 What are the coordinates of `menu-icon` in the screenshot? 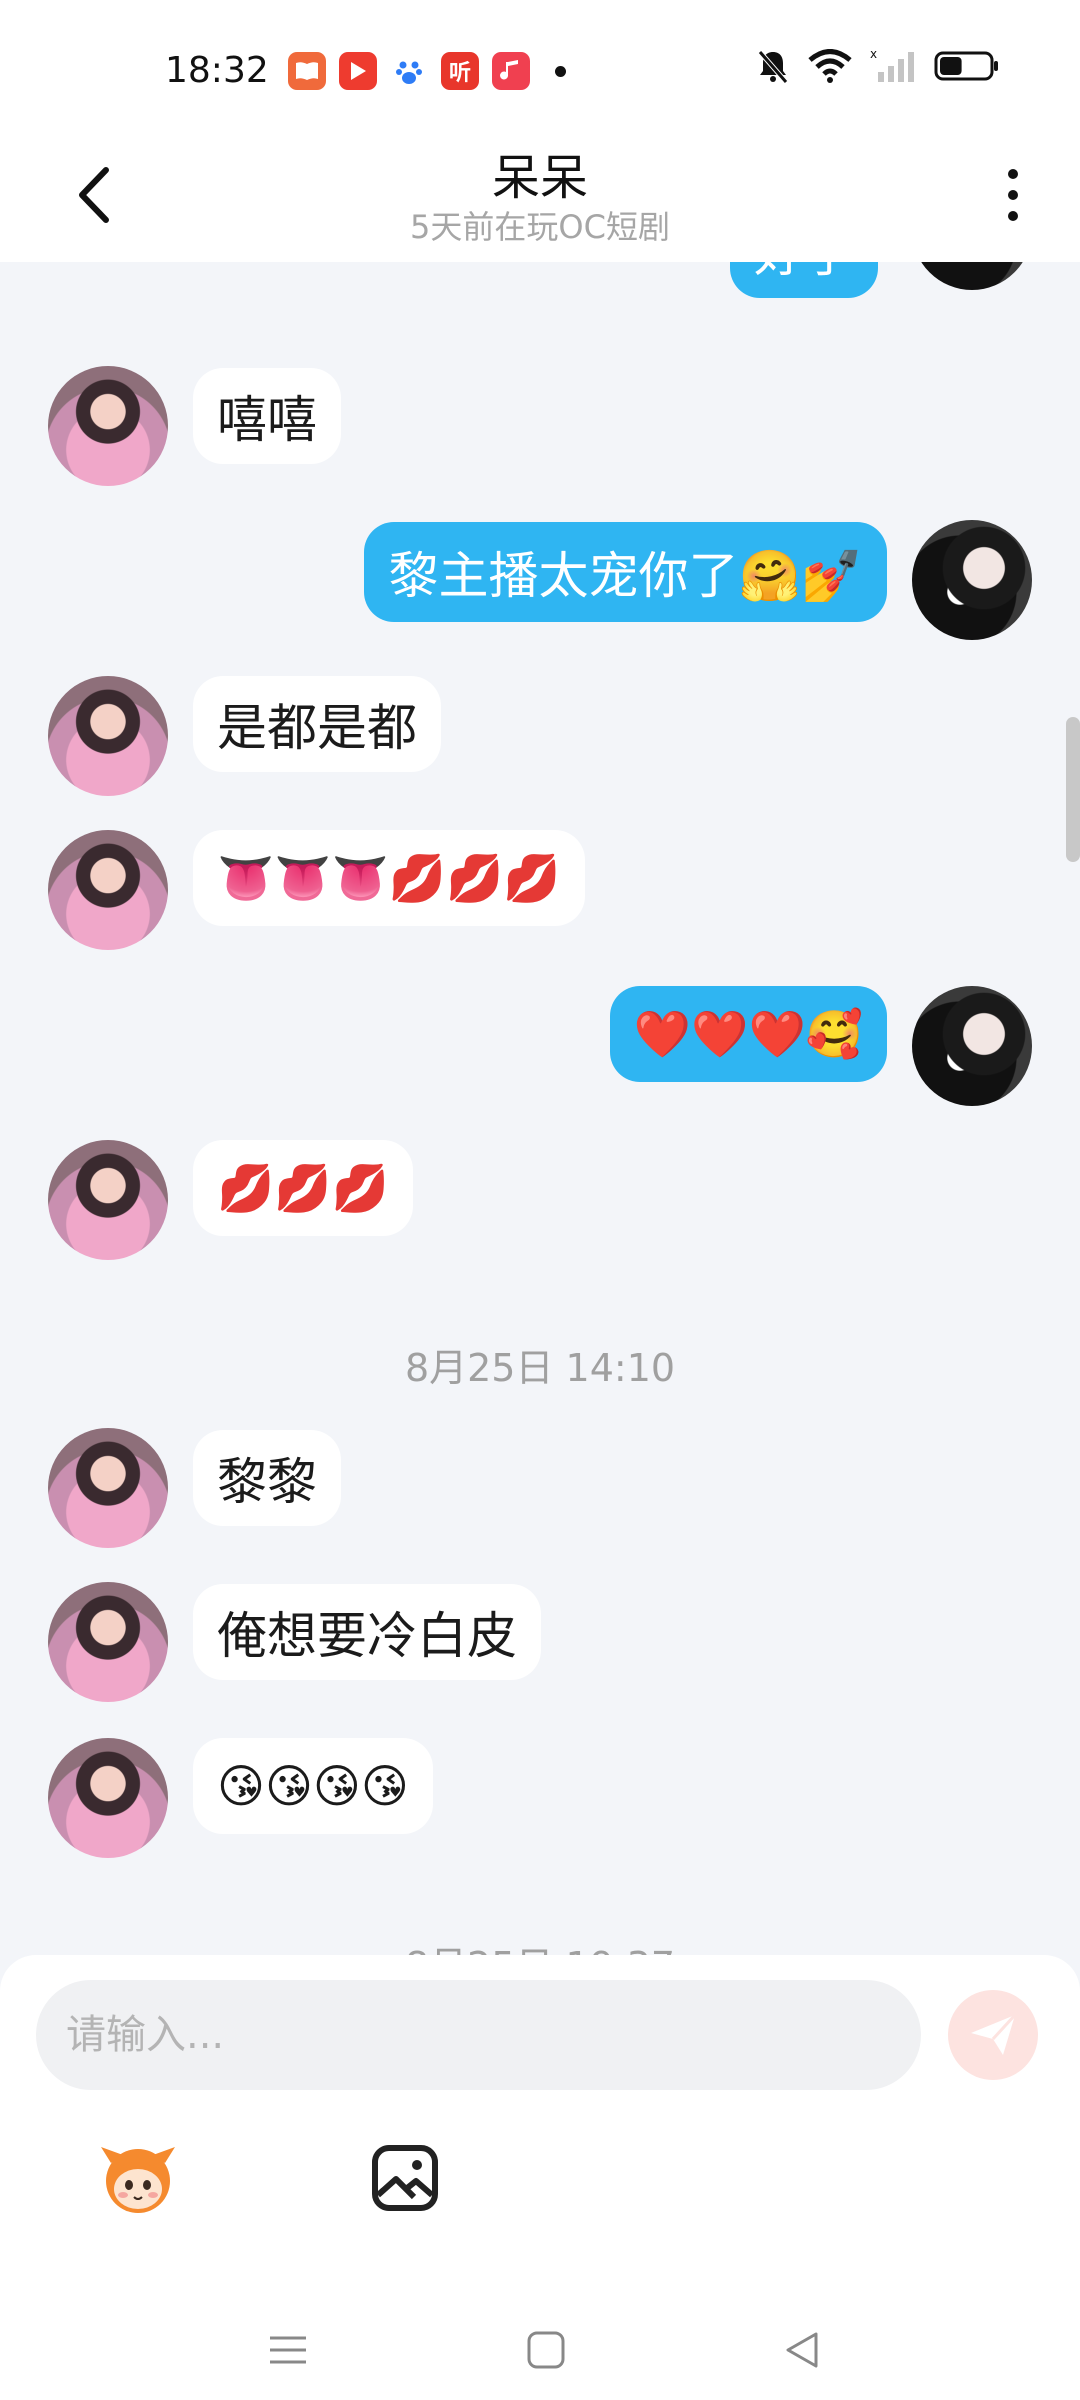 It's located at (288, 2350).